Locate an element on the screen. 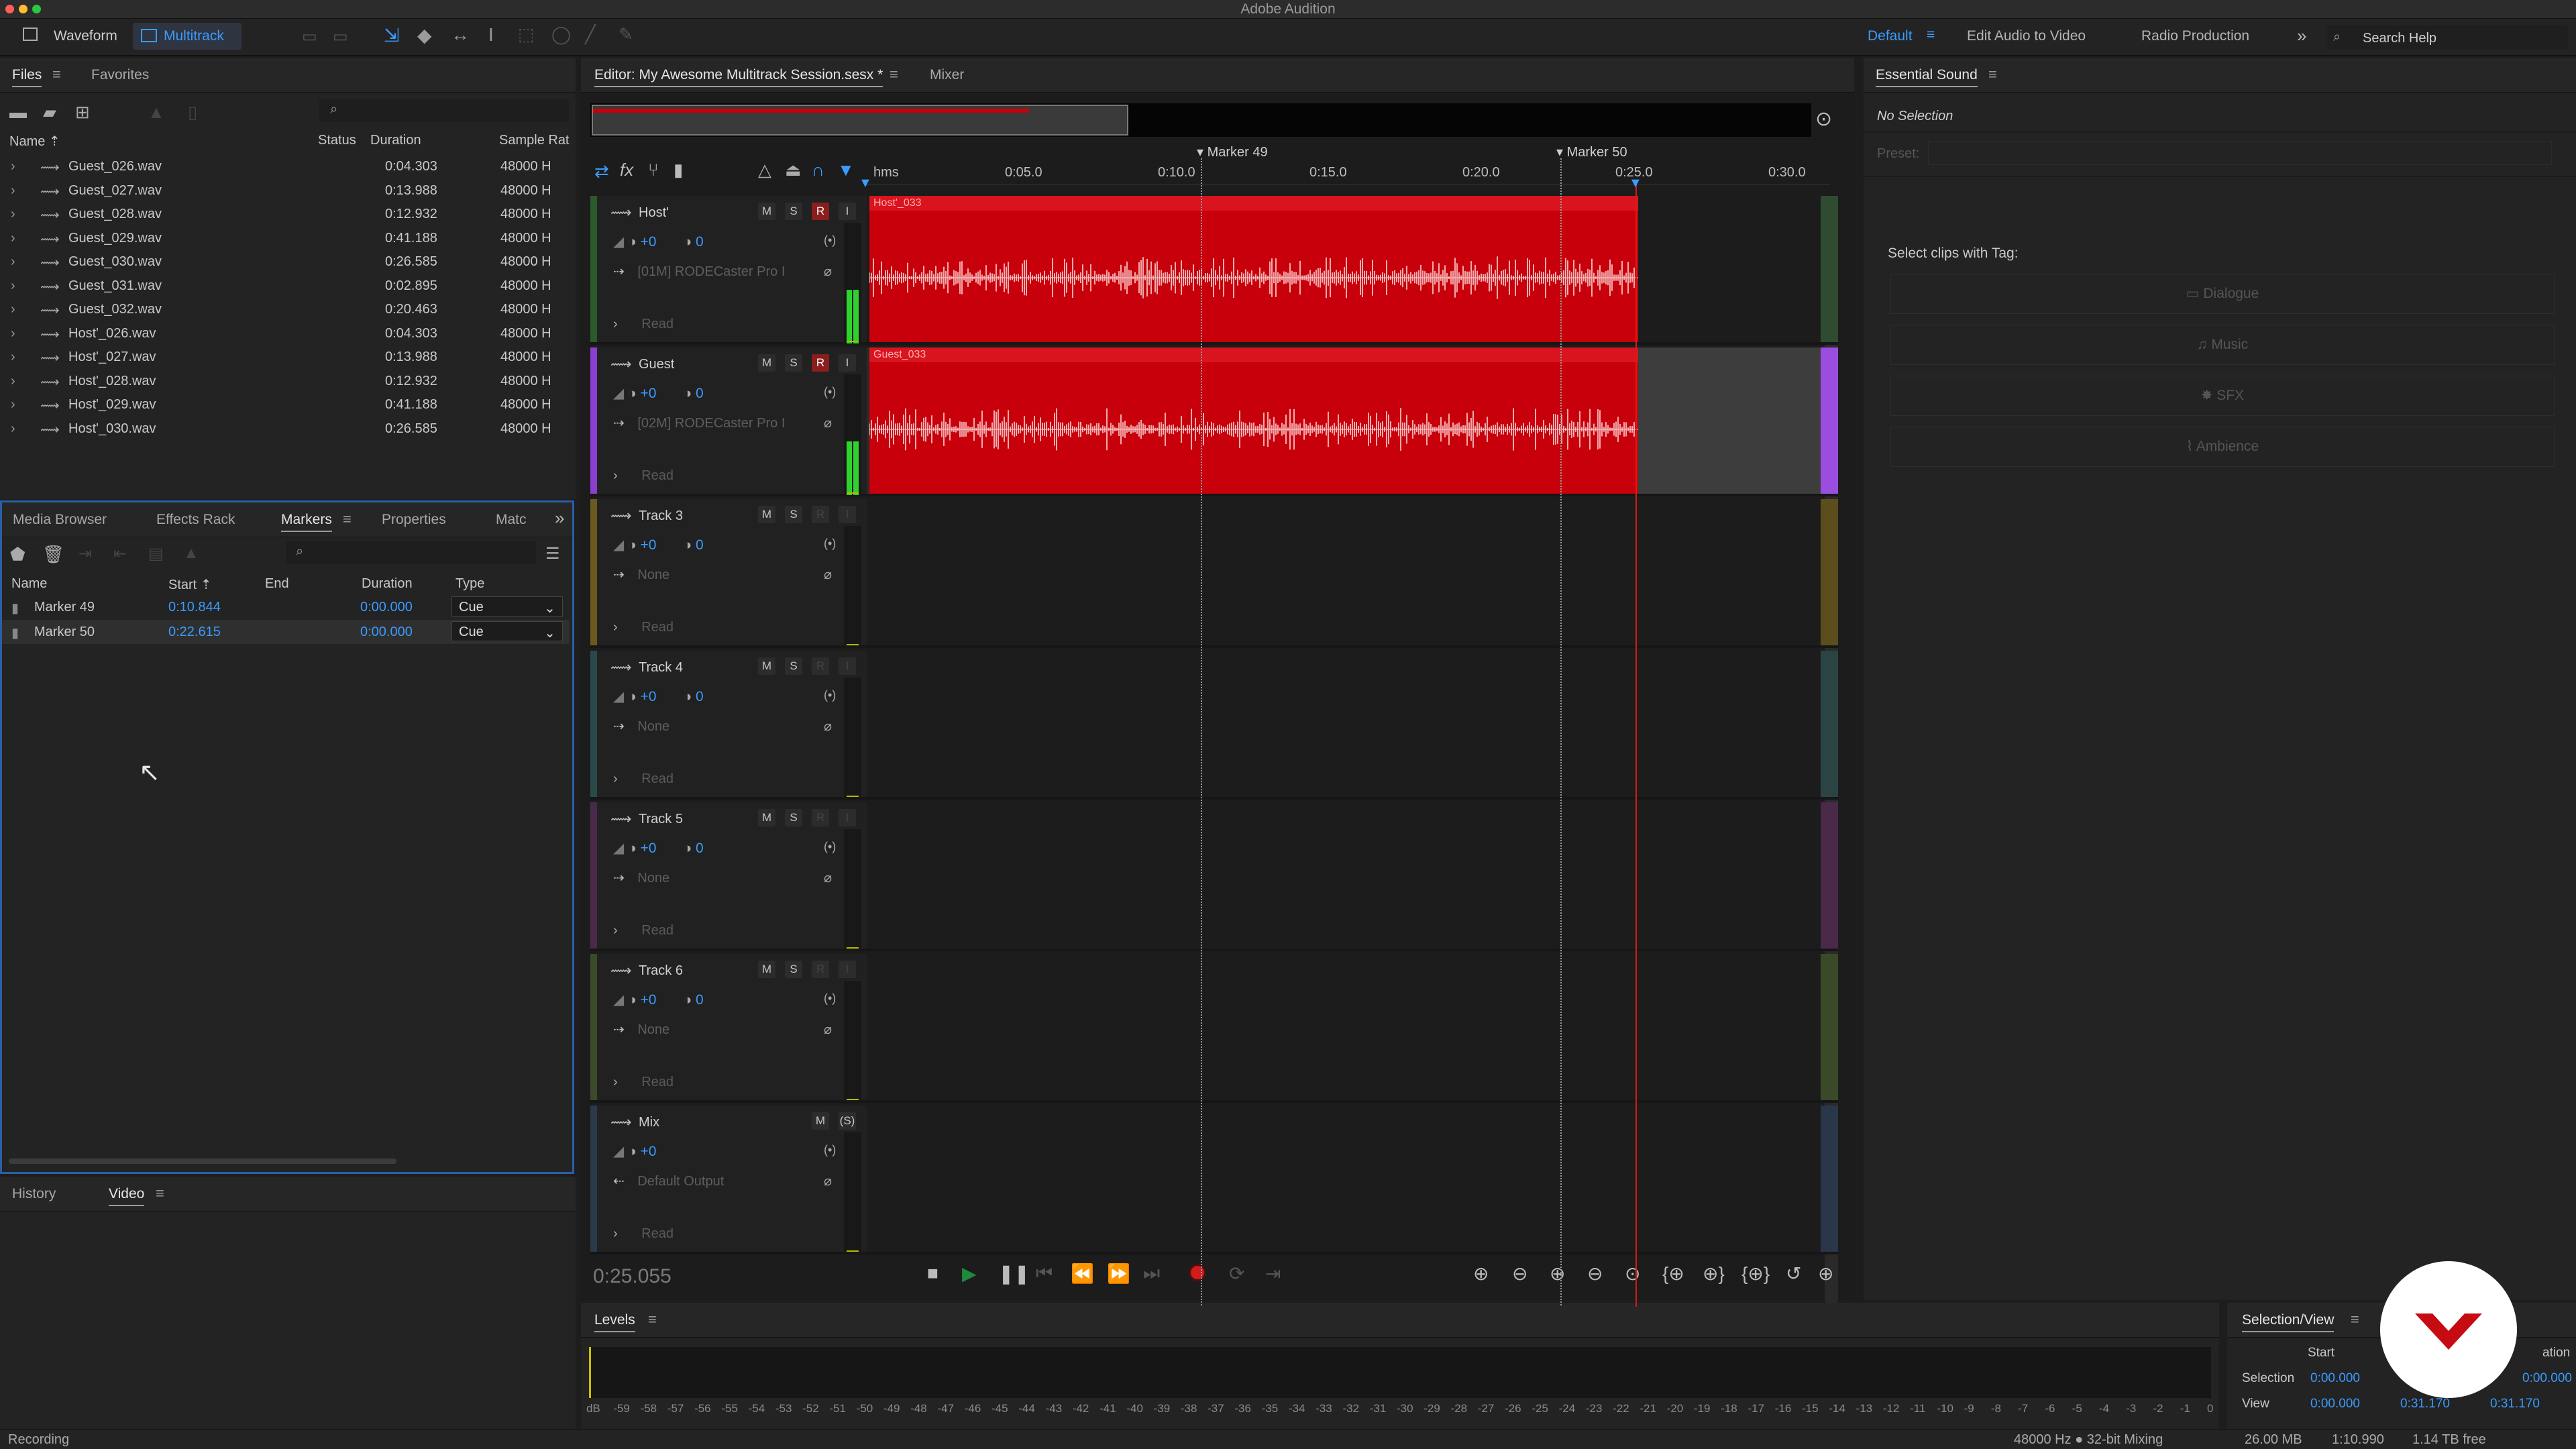 The image size is (2576, 1449). tab-history: History is located at coordinates (34, 1194).